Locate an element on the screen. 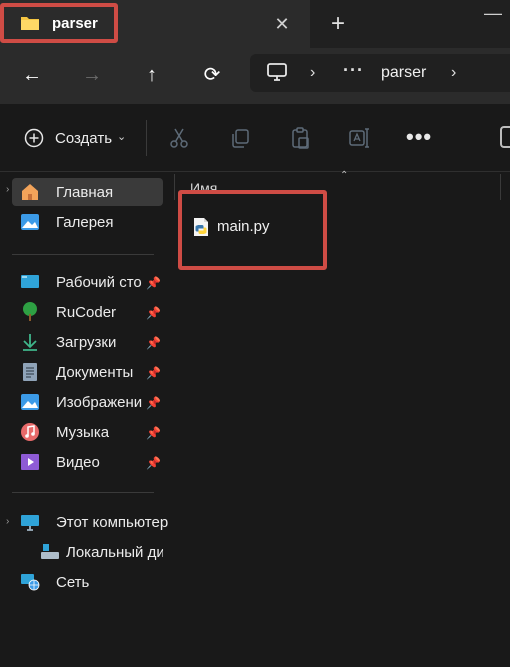 Image resolution: width=510 pixels, height=667 pixels. music-icon is located at coordinates (30, 432).